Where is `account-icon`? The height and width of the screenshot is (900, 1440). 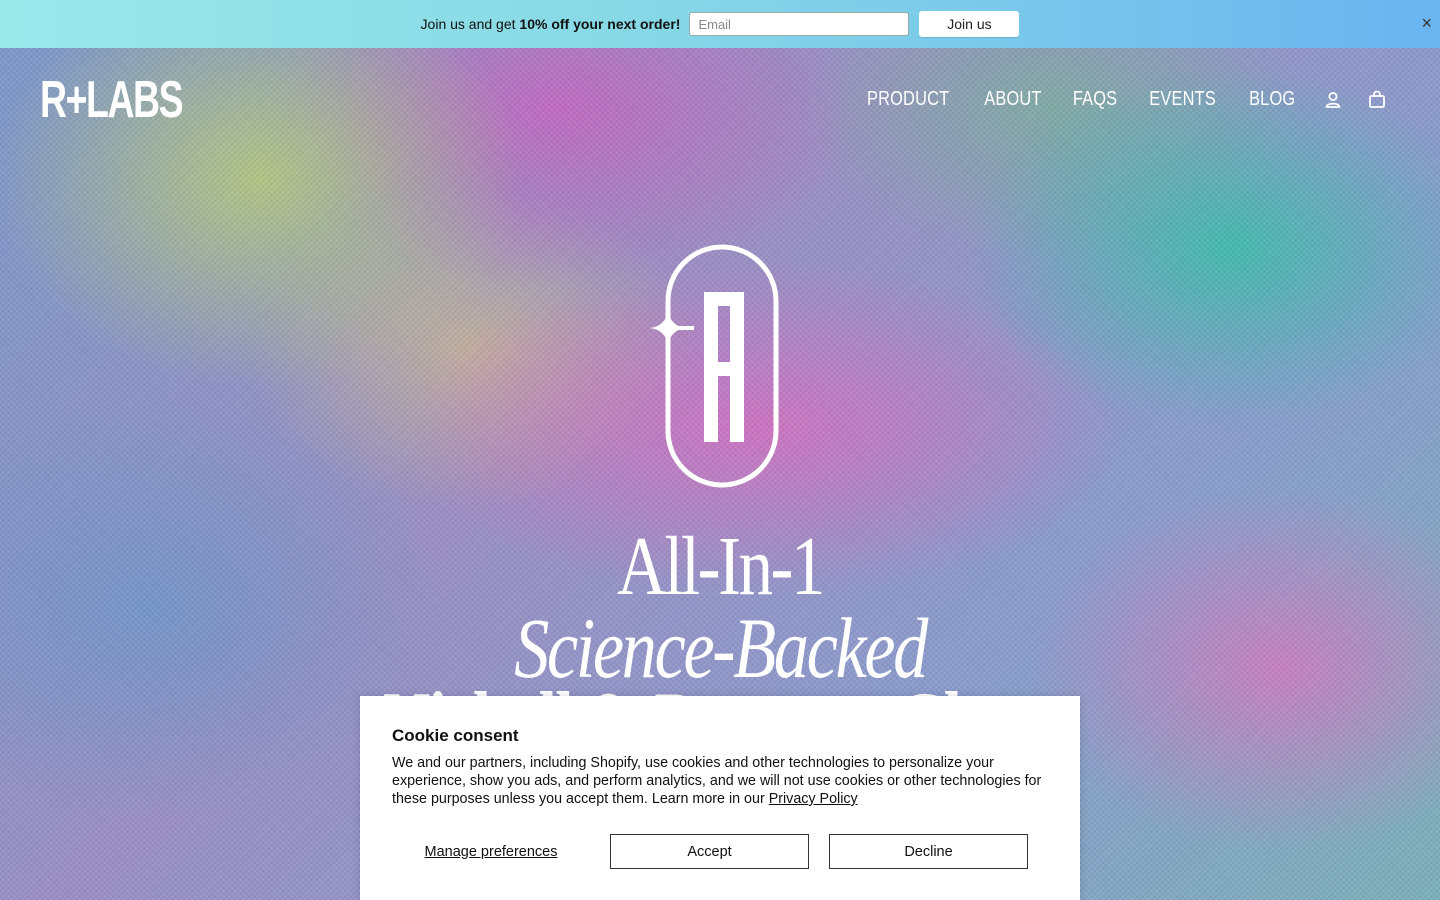 account-icon is located at coordinates (1333, 100).